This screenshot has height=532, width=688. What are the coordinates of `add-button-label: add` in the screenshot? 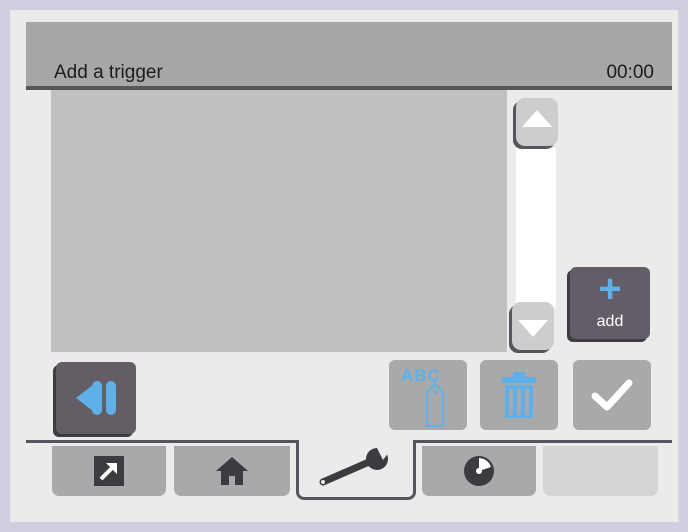 It's located at (610, 321).